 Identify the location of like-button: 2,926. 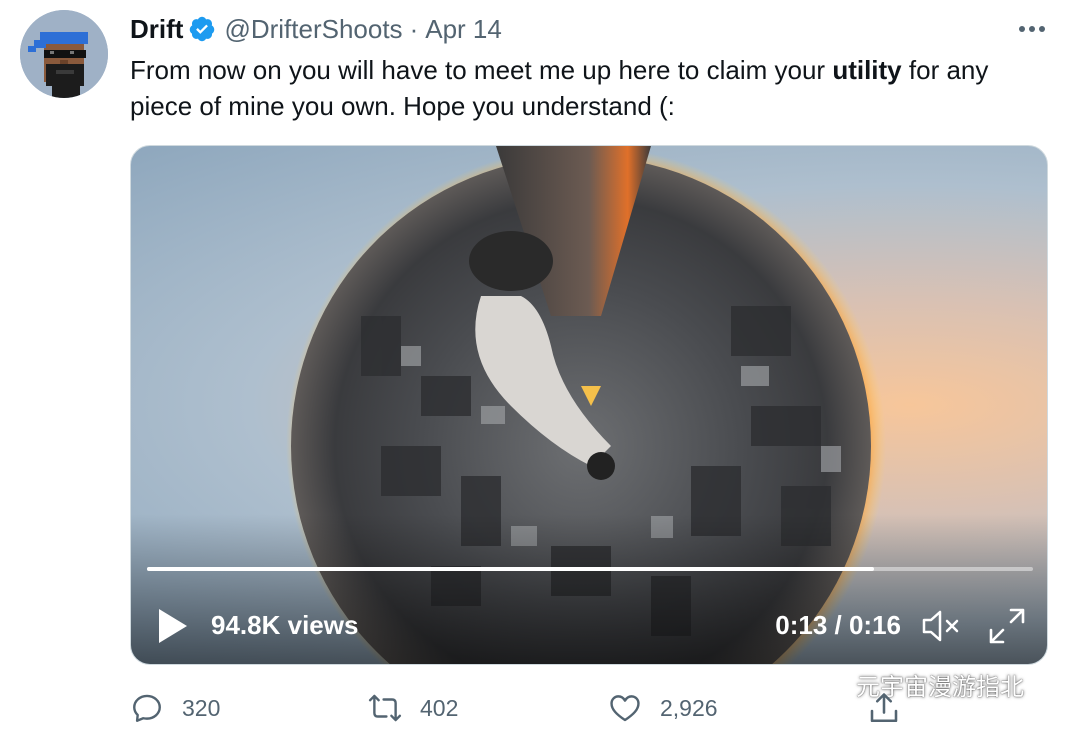
(663, 708).